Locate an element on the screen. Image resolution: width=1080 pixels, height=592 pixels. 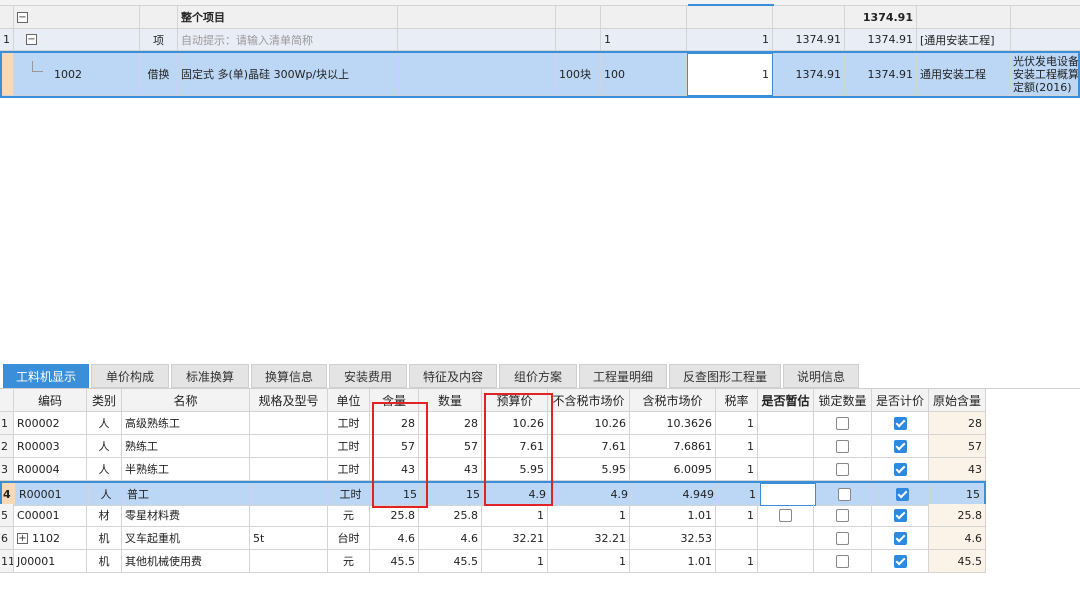
qty-expression: 100 is located at coordinates (644, 74).